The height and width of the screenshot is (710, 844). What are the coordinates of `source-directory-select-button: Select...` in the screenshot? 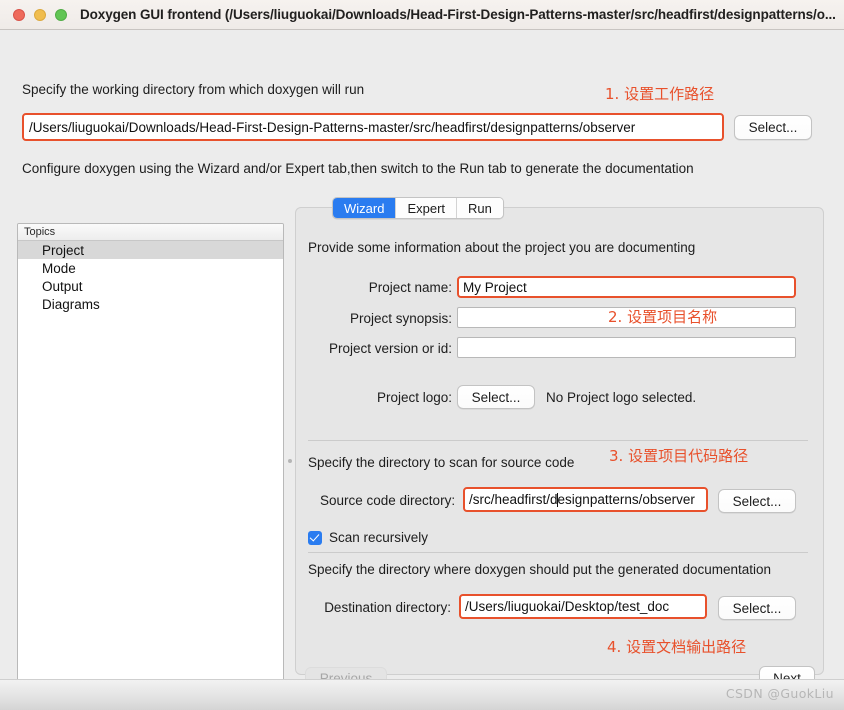 It's located at (757, 501).